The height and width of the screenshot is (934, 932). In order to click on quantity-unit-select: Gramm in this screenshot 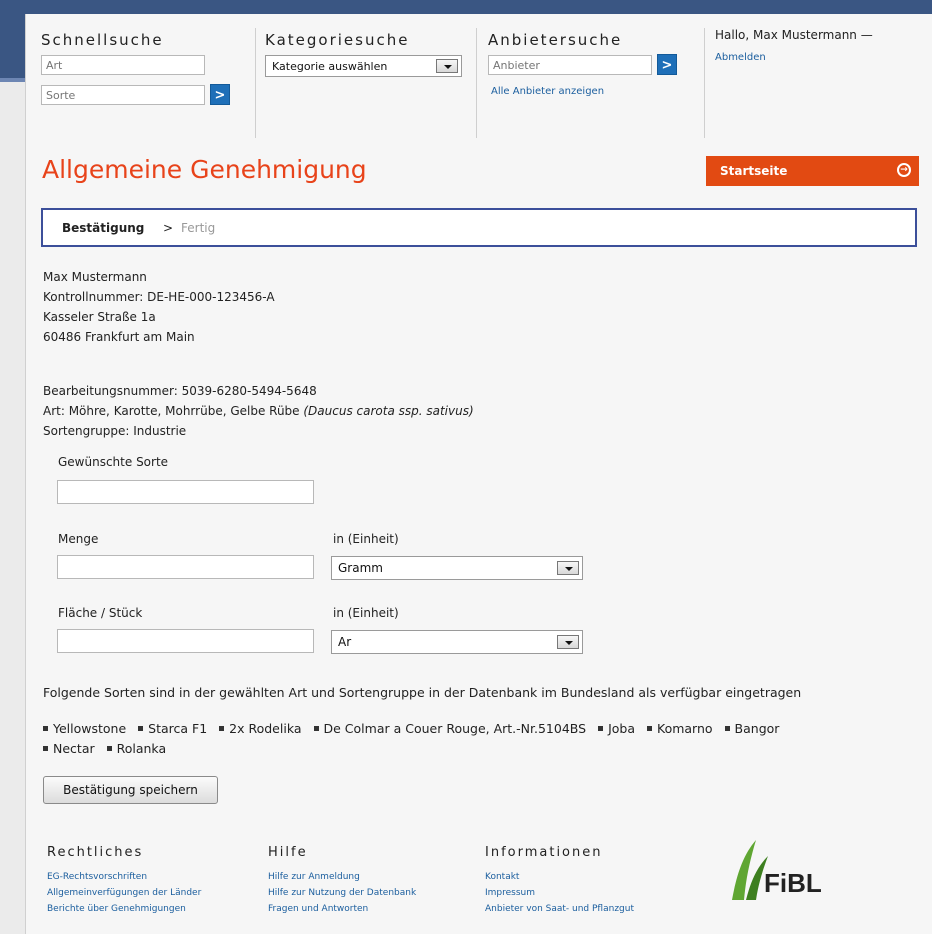, I will do `click(457, 568)`.